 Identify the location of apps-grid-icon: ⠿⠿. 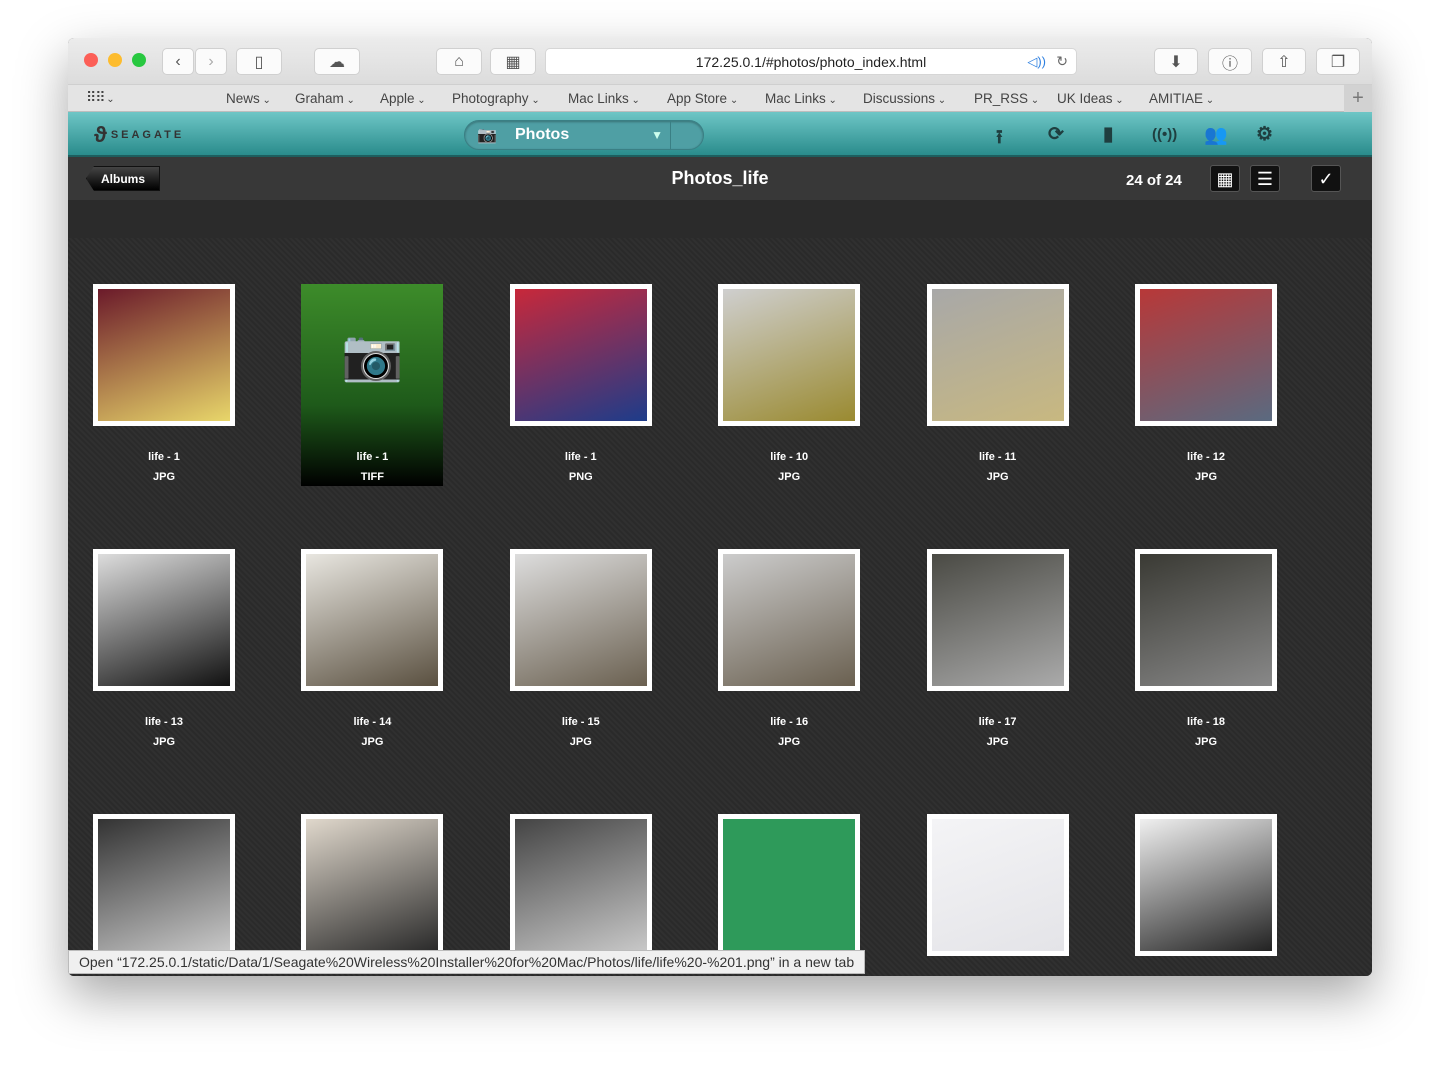
(100, 97).